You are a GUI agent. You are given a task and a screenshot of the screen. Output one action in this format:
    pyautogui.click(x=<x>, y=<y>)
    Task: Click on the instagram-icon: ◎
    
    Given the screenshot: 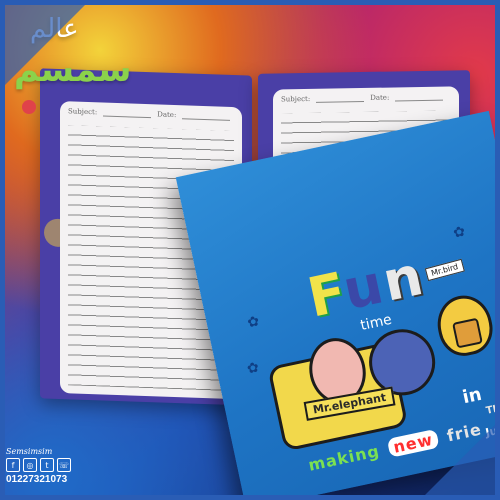 What is the action you would take?
    pyautogui.click(x=30, y=465)
    